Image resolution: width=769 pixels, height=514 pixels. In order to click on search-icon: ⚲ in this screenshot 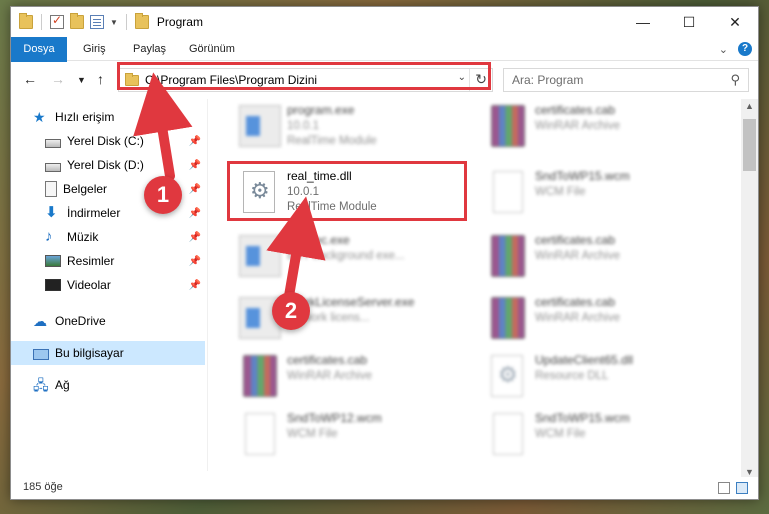, I will do `click(735, 80)`.